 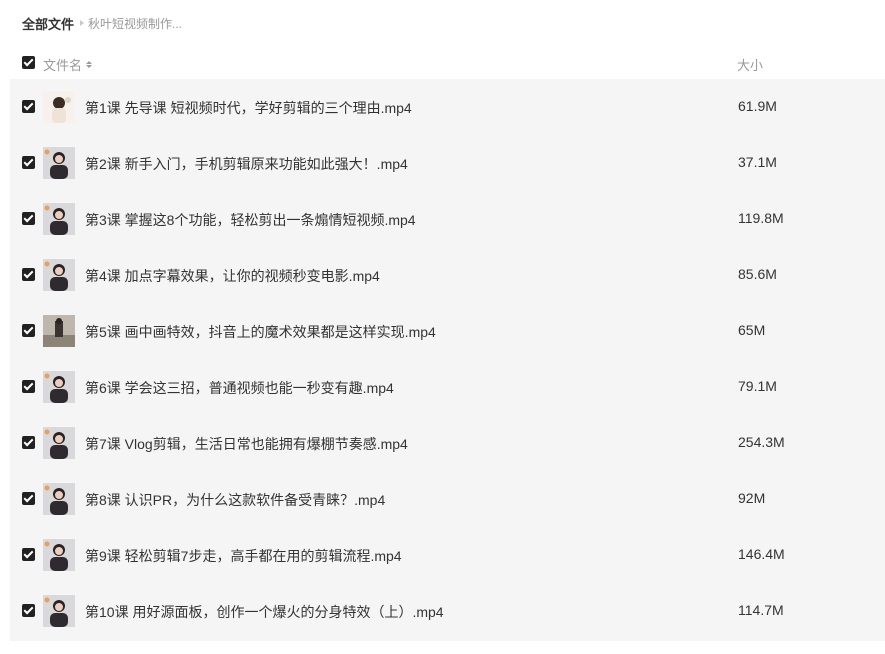 I want to click on file-size: 79.1M, so click(x=757, y=386).